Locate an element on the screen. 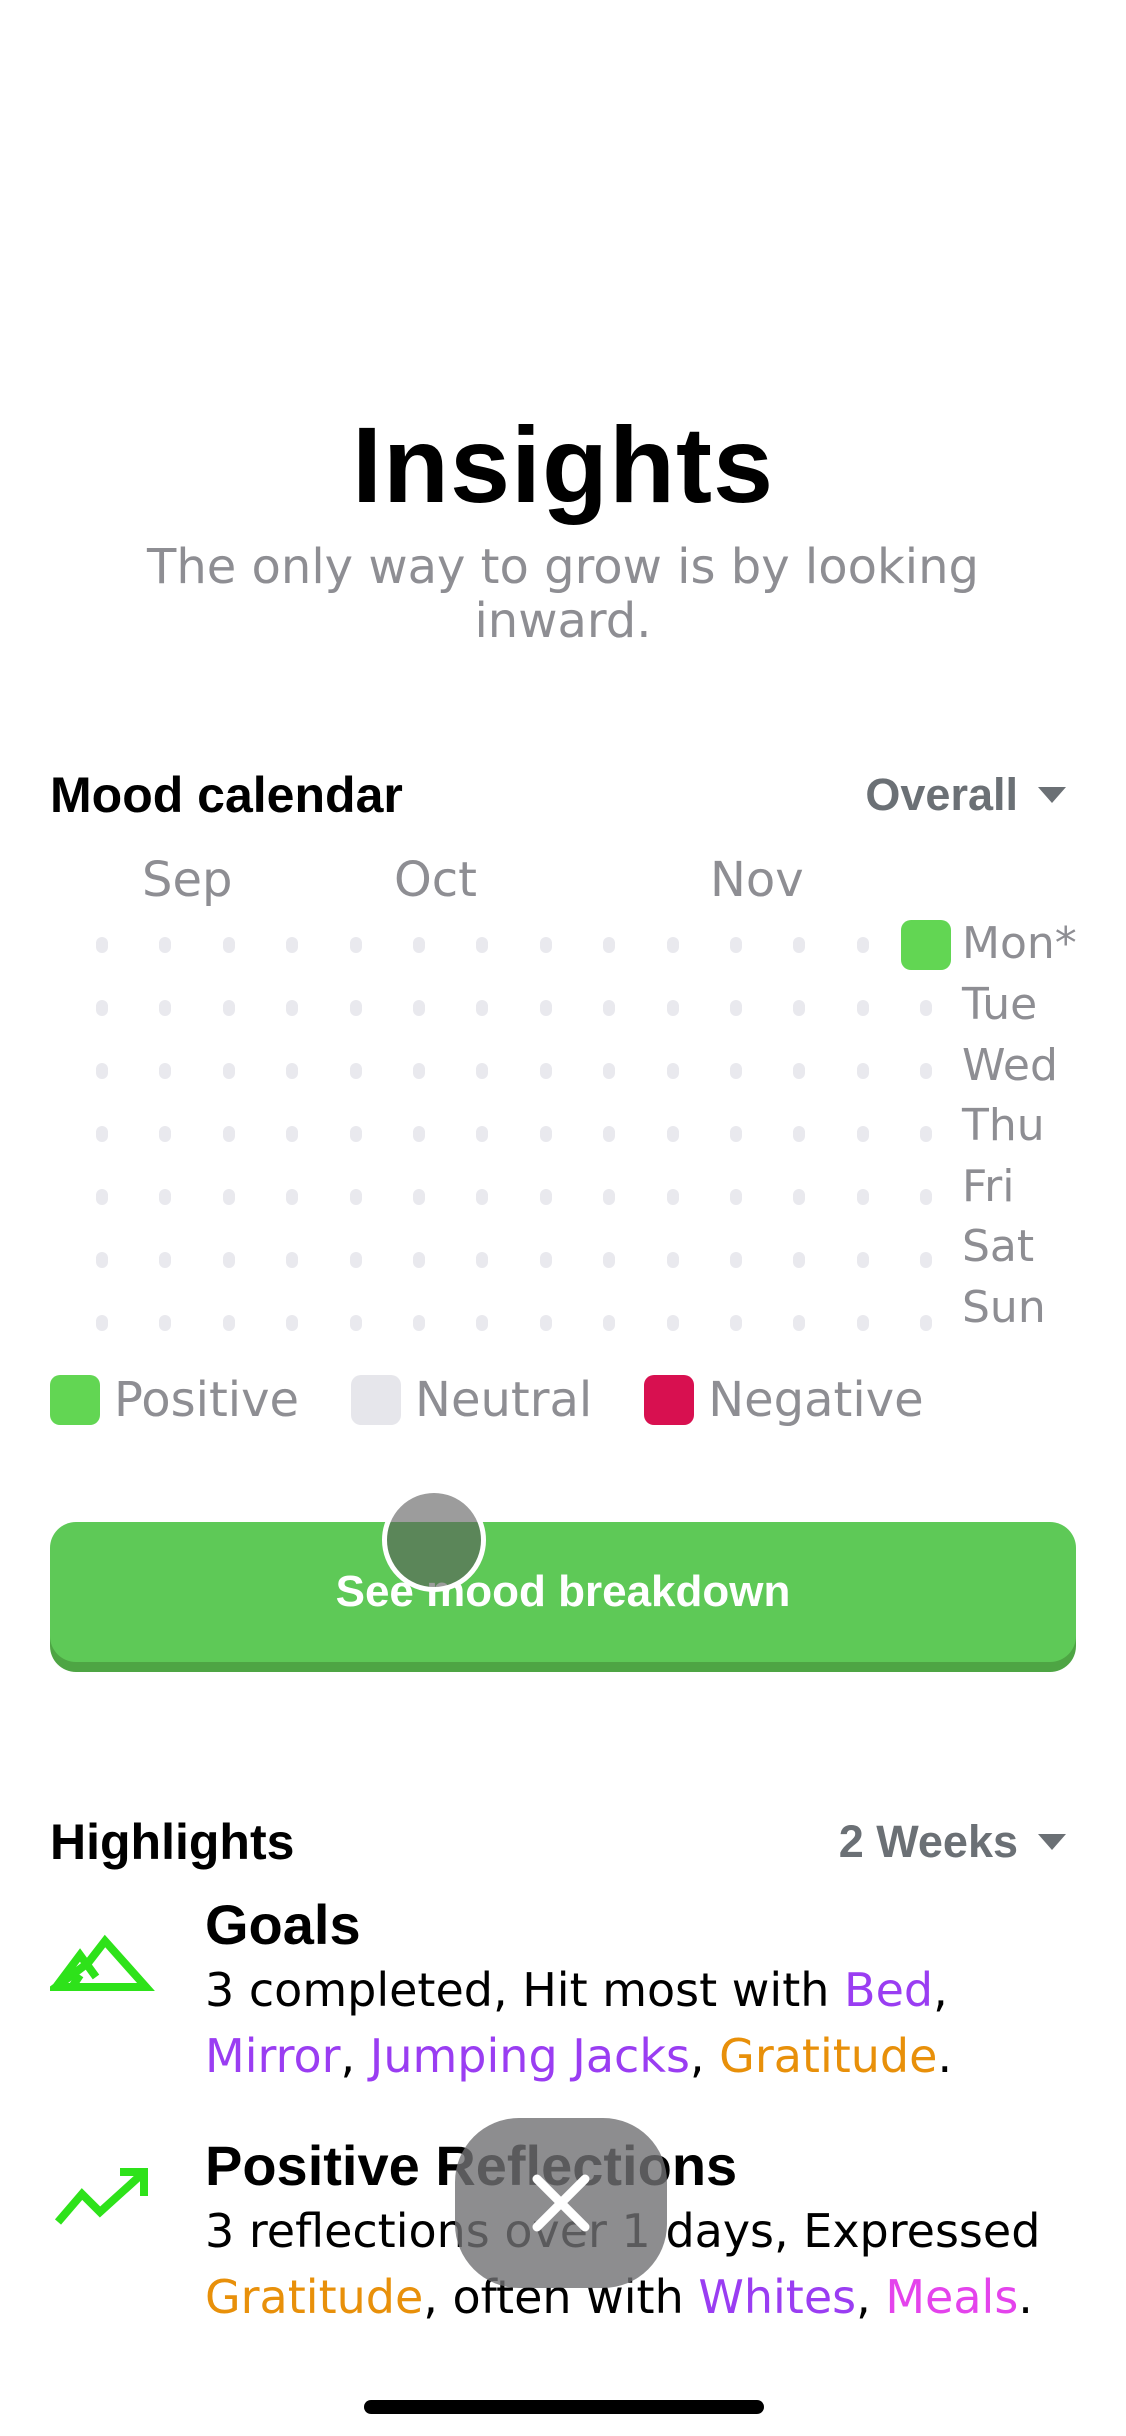 Image resolution: width=1126 pixels, height=2436 pixels. see-mood-breakdown-button: See mood breakdown is located at coordinates (563, 1592).